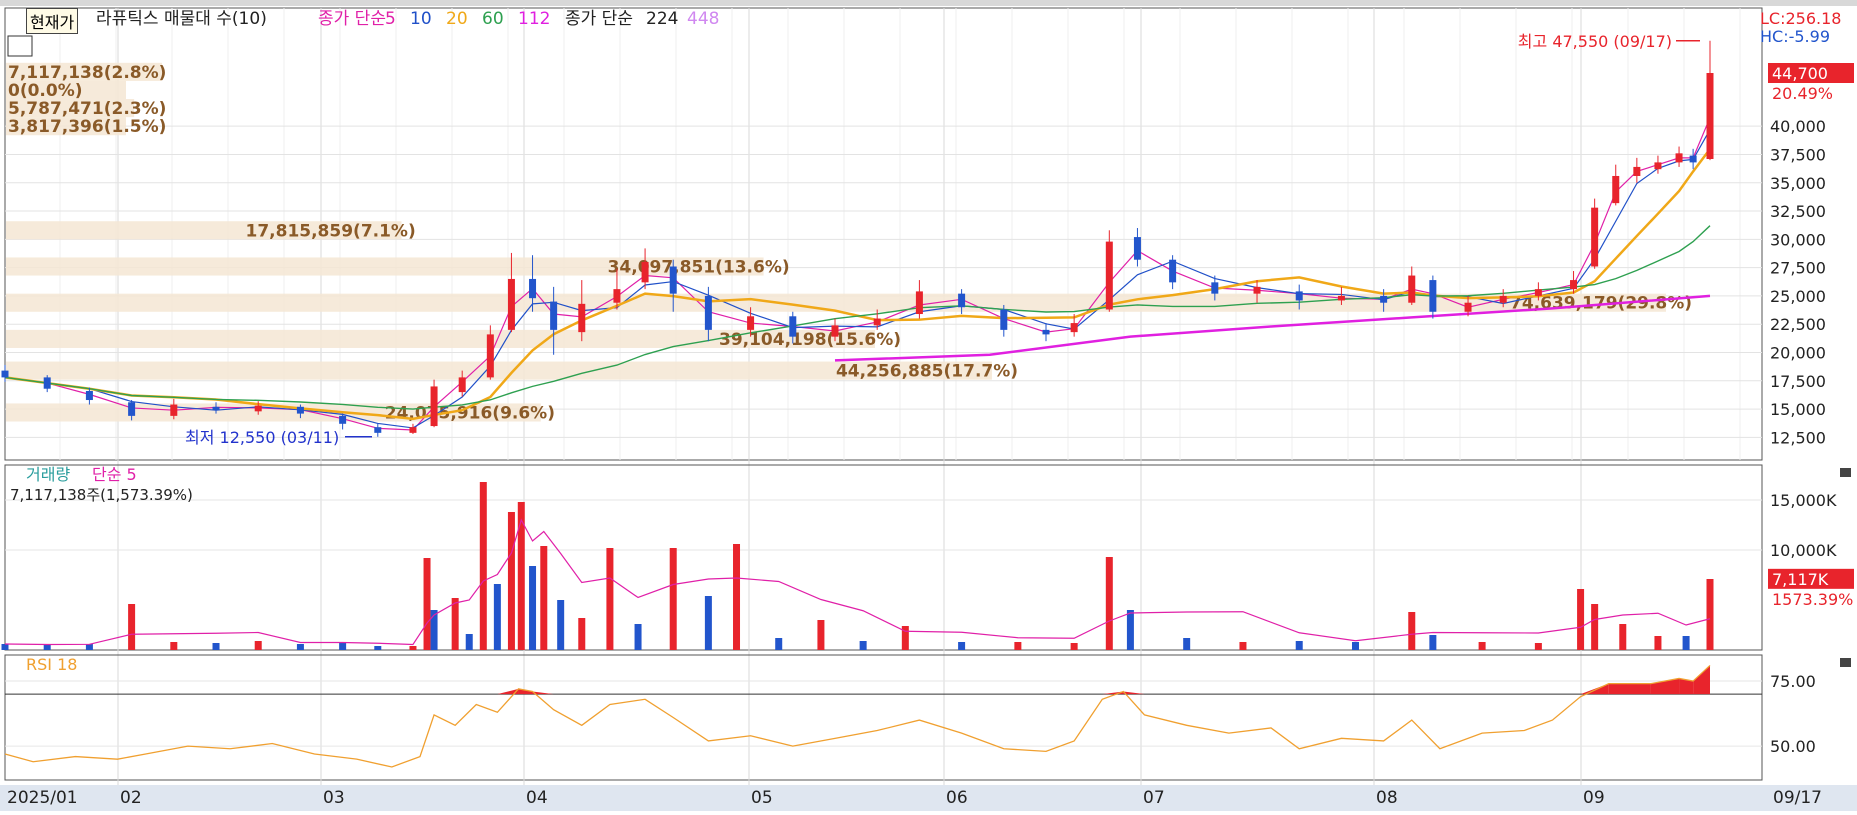  What do you see at coordinates (1798, 409) in the screenshot?
I see `price-tick-label: 15,000` at bounding box center [1798, 409].